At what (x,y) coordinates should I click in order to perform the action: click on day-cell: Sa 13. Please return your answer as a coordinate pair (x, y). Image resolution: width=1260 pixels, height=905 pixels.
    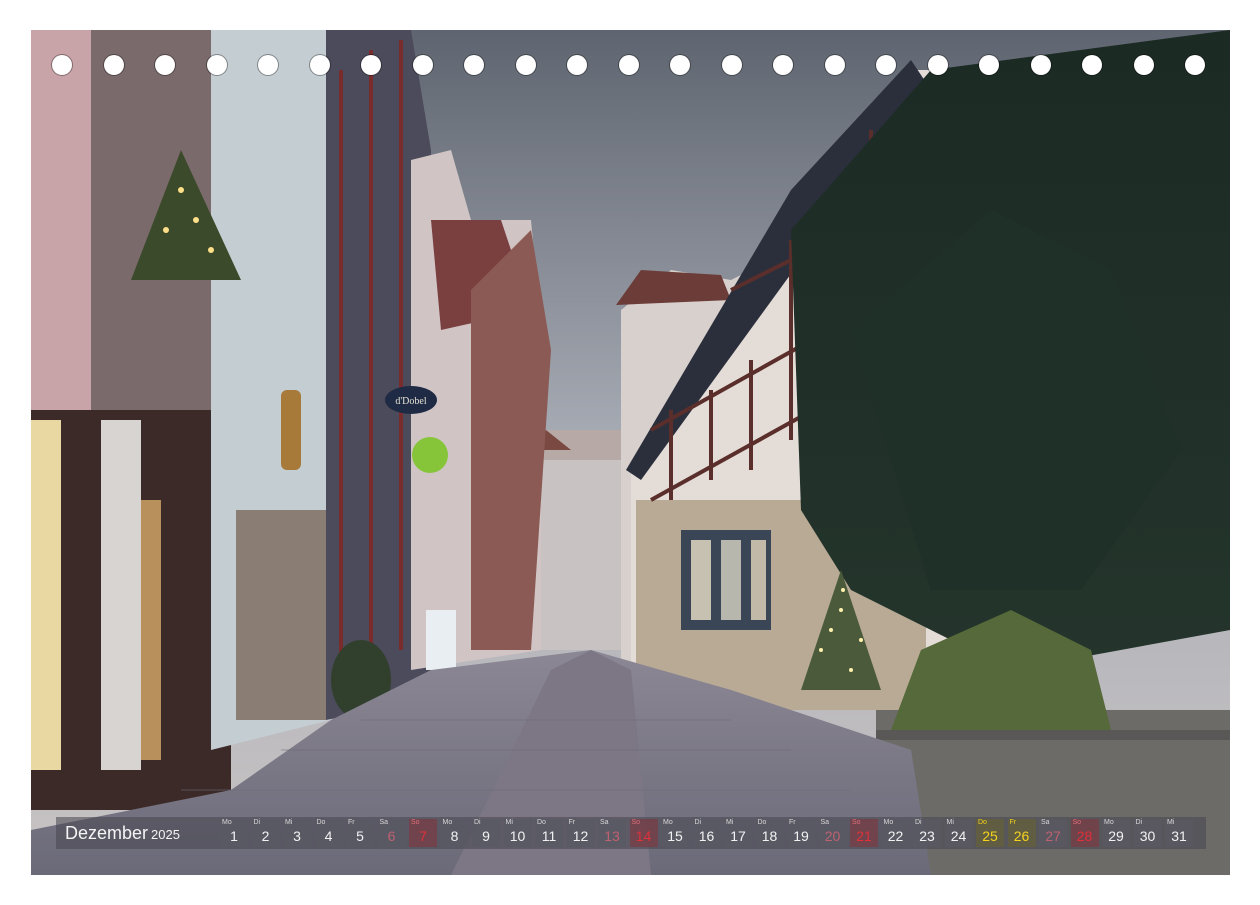
    Looking at the image, I should click on (612, 833).